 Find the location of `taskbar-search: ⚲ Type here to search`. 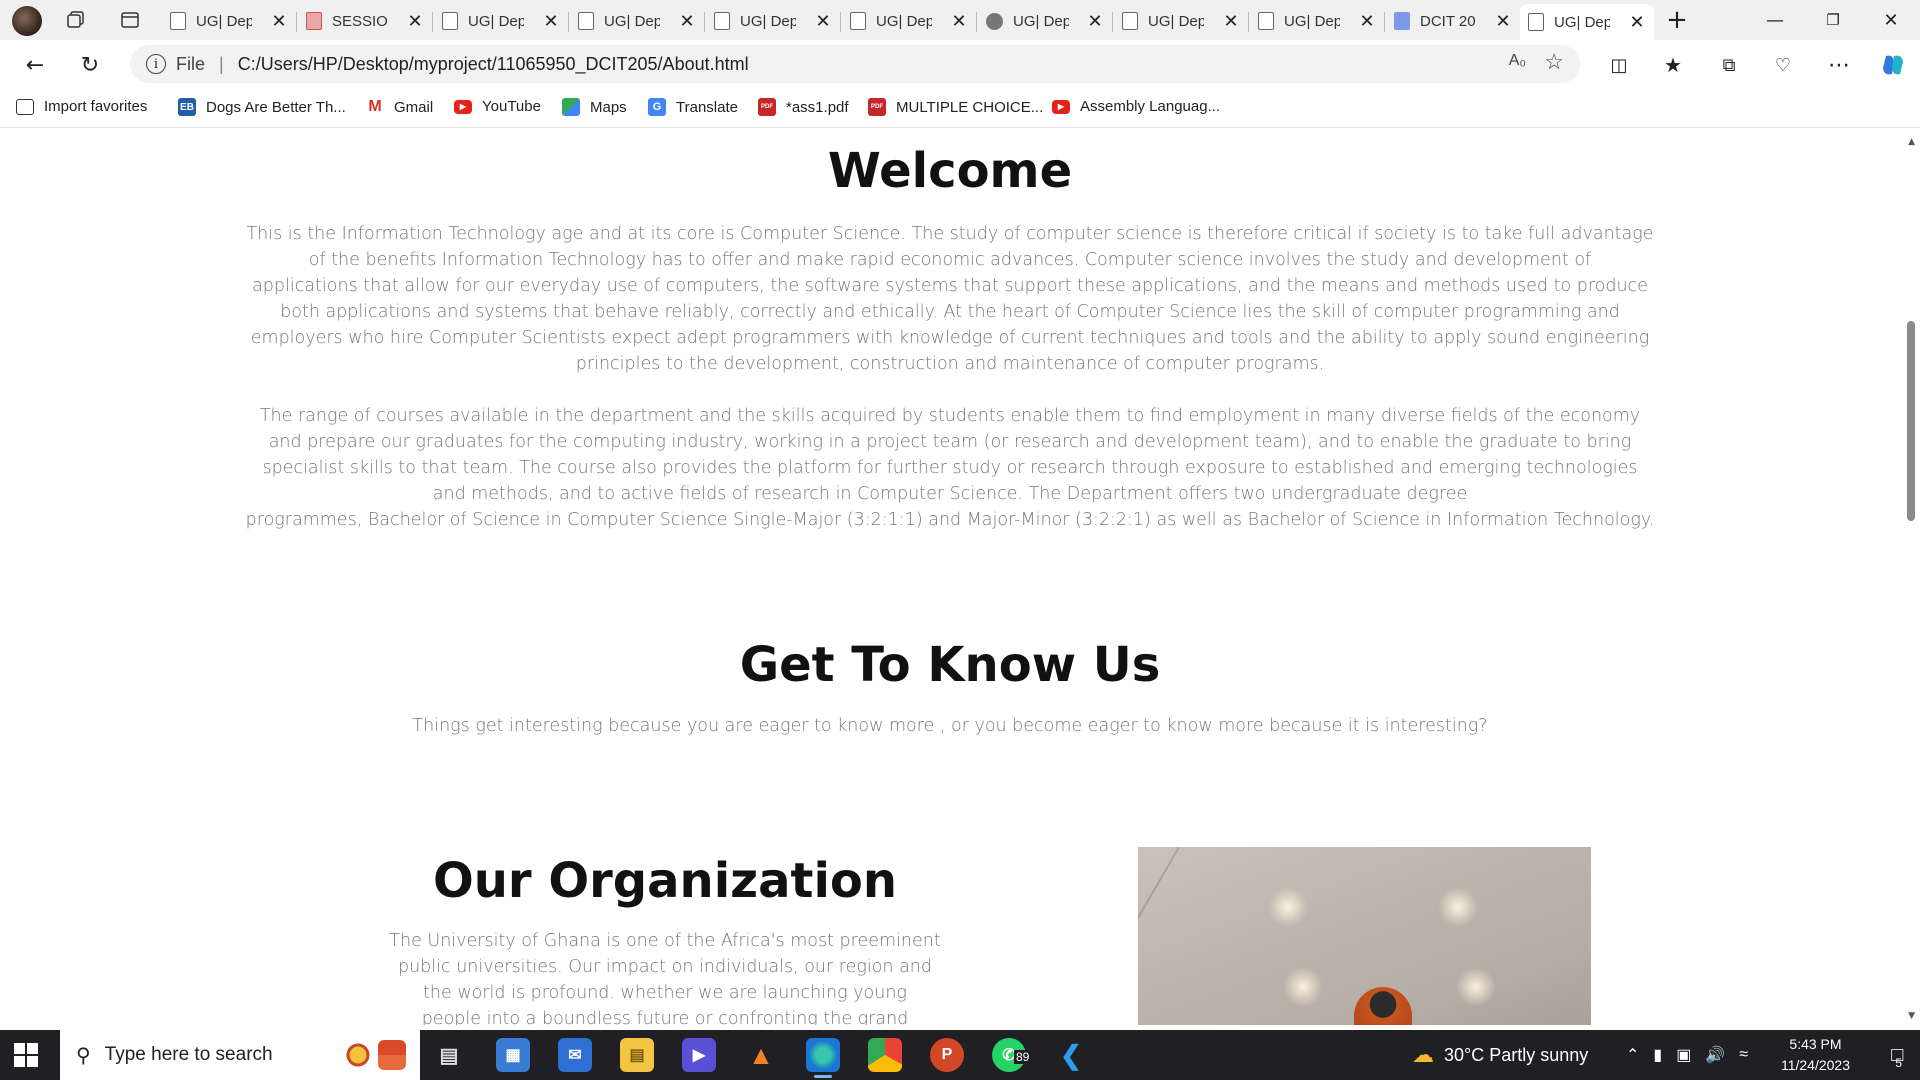

taskbar-search: ⚲ Type here to search is located at coordinates (240, 1055).